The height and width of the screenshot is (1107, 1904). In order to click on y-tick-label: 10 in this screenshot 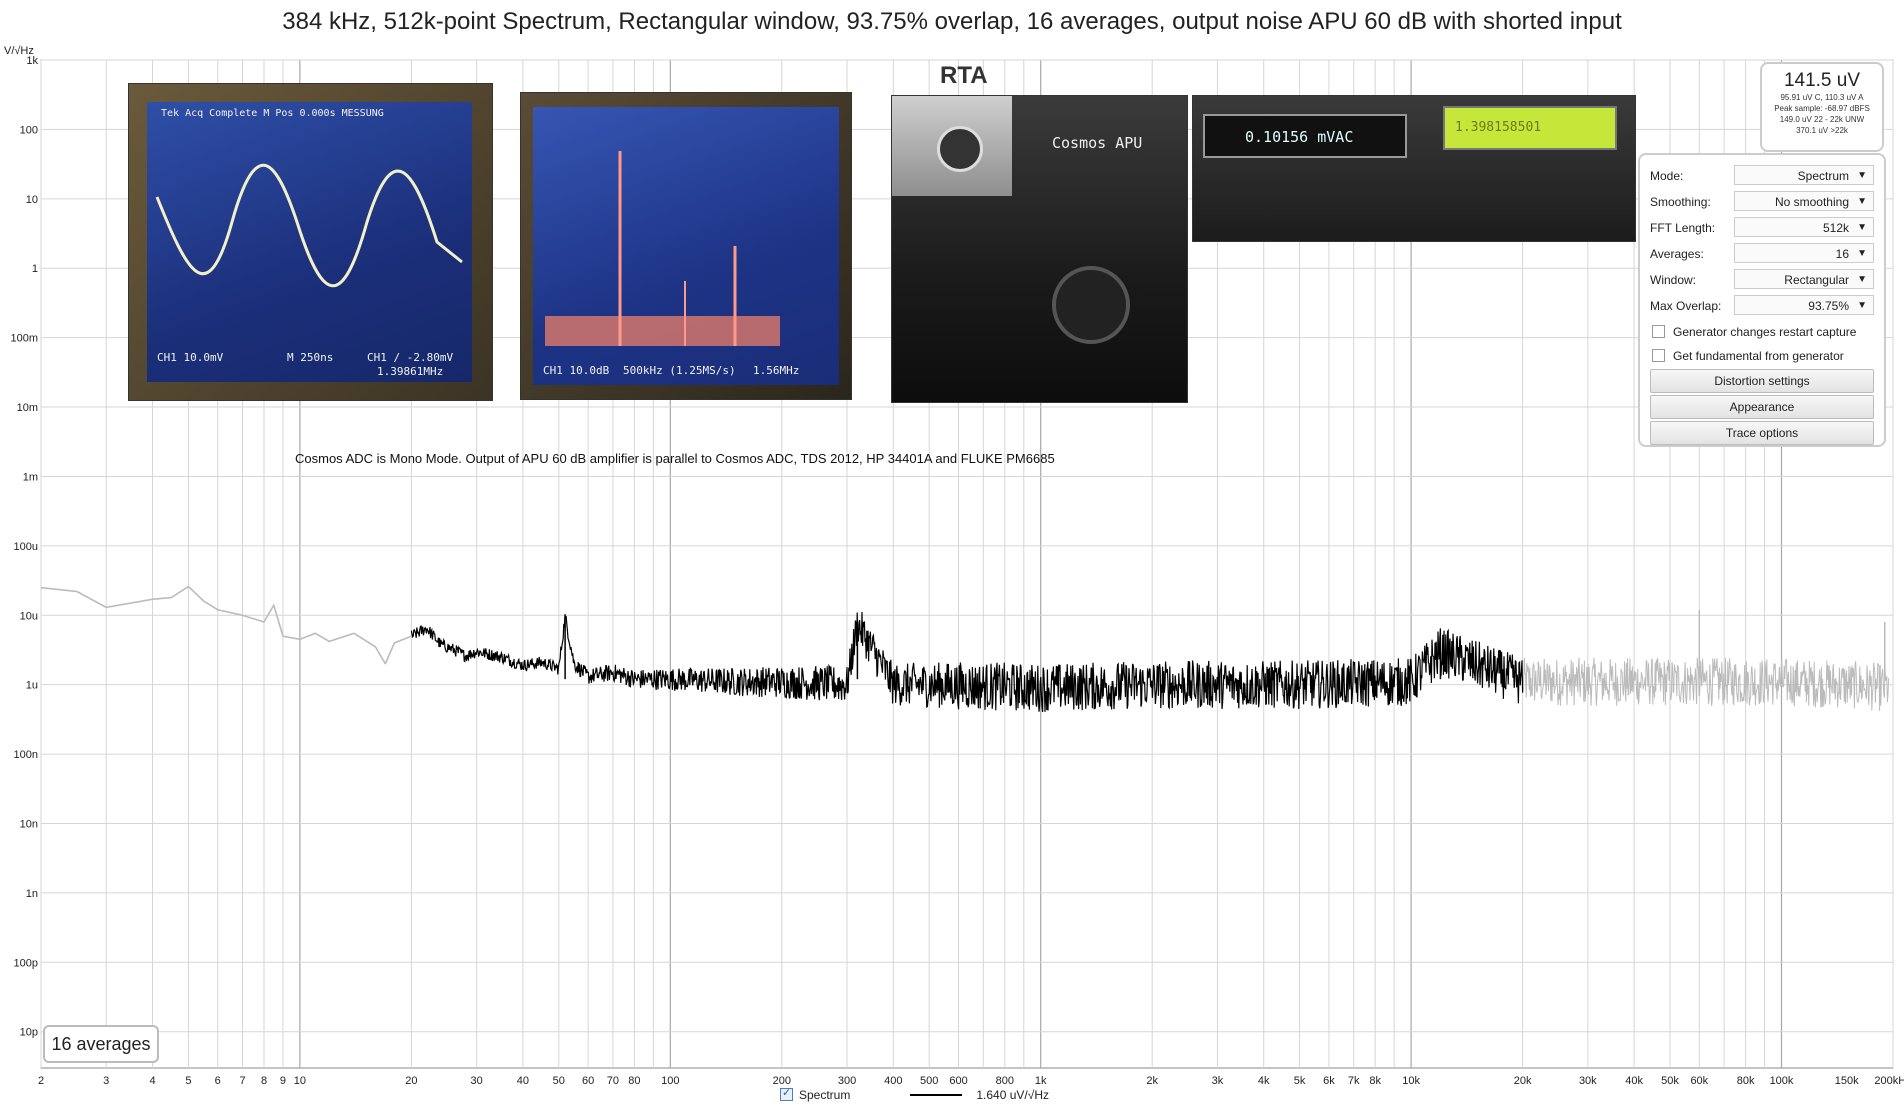, I will do `click(32, 200)`.